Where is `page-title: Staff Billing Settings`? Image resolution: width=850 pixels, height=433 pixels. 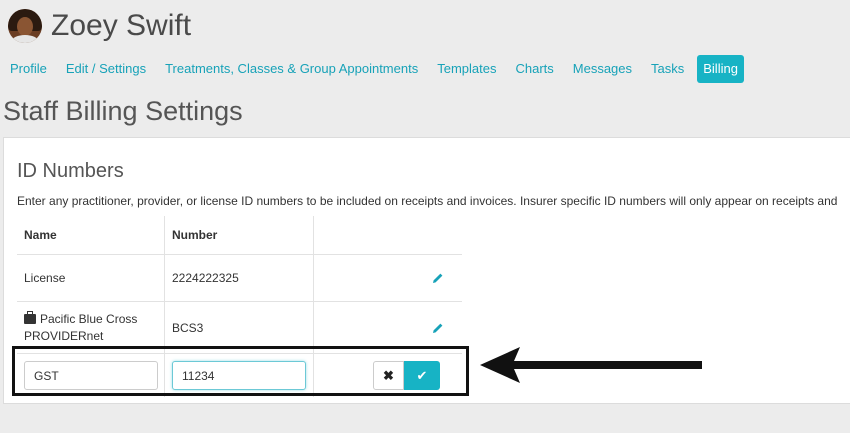
page-title: Staff Billing Settings is located at coordinates (123, 111).